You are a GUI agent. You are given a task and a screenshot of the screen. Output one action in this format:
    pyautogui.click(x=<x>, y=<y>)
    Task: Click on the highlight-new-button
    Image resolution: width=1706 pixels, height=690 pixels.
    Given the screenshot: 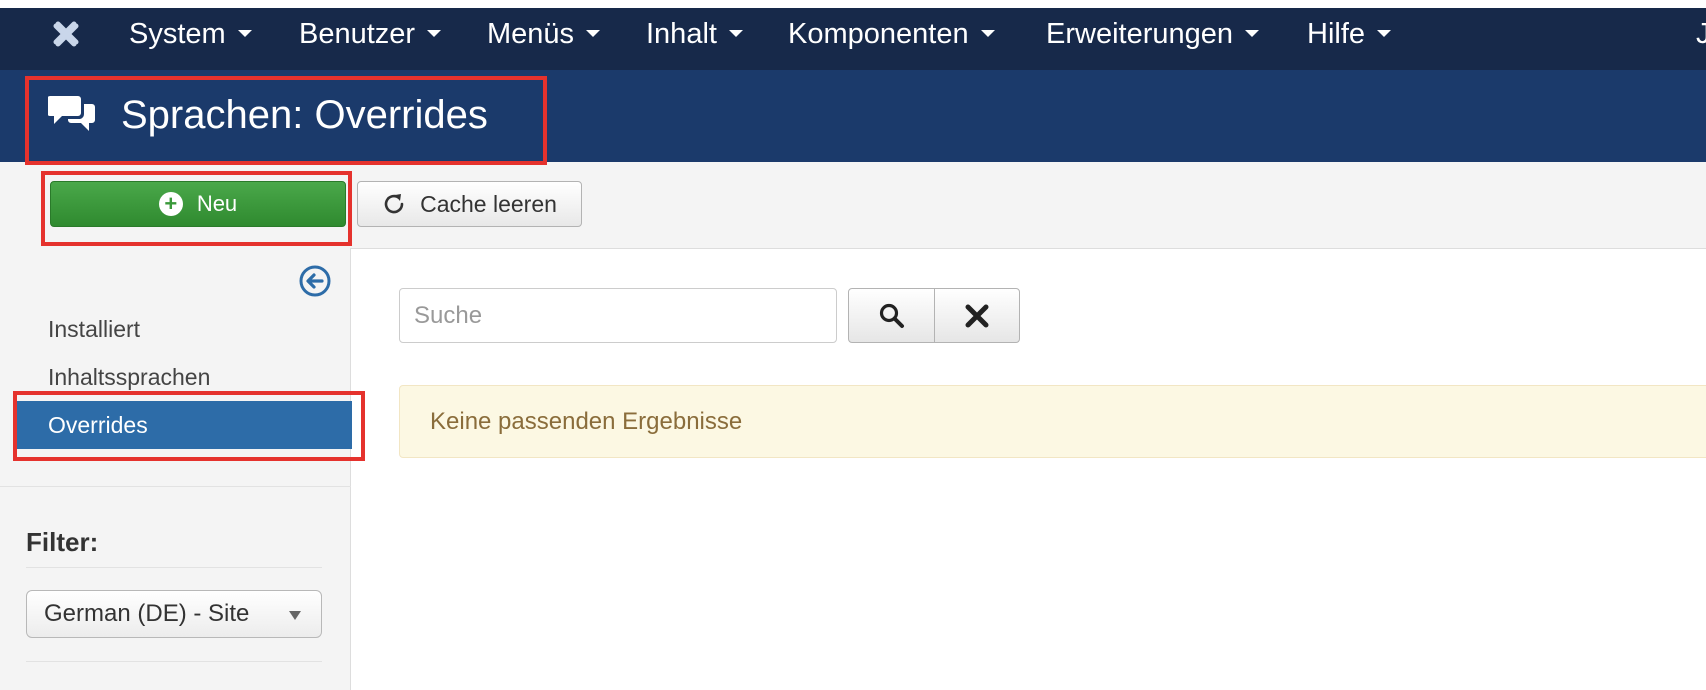 What is the action you would take?
    pyautogui.click(x=196, y=208)
    